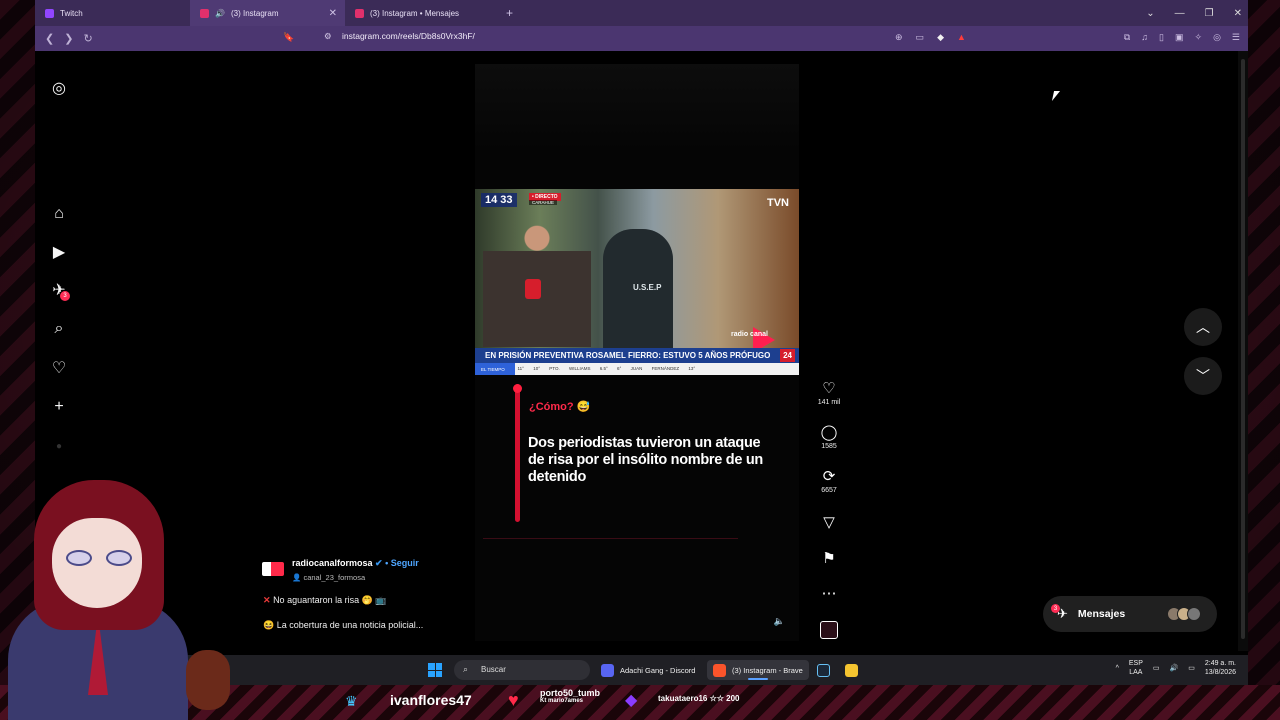 The height and width of the screenshot is (720, 1280). I want to click on tab-twitch: Twitch, so click(112, 13).